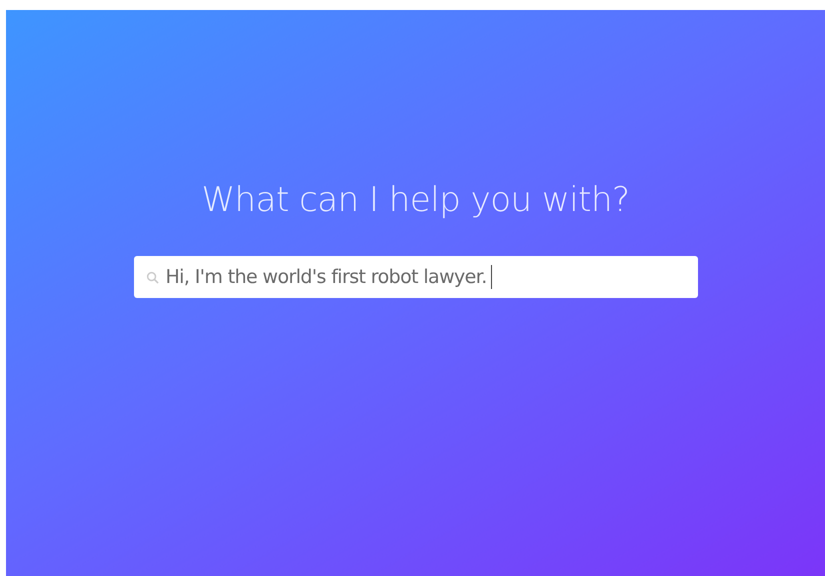 The image size is (825, 576). What do you see at coordinates (416, 277) in the screenshot?
I see `search-field: Hi, I'm the world's first robot lawyer.` at bounding box center [416, 277].